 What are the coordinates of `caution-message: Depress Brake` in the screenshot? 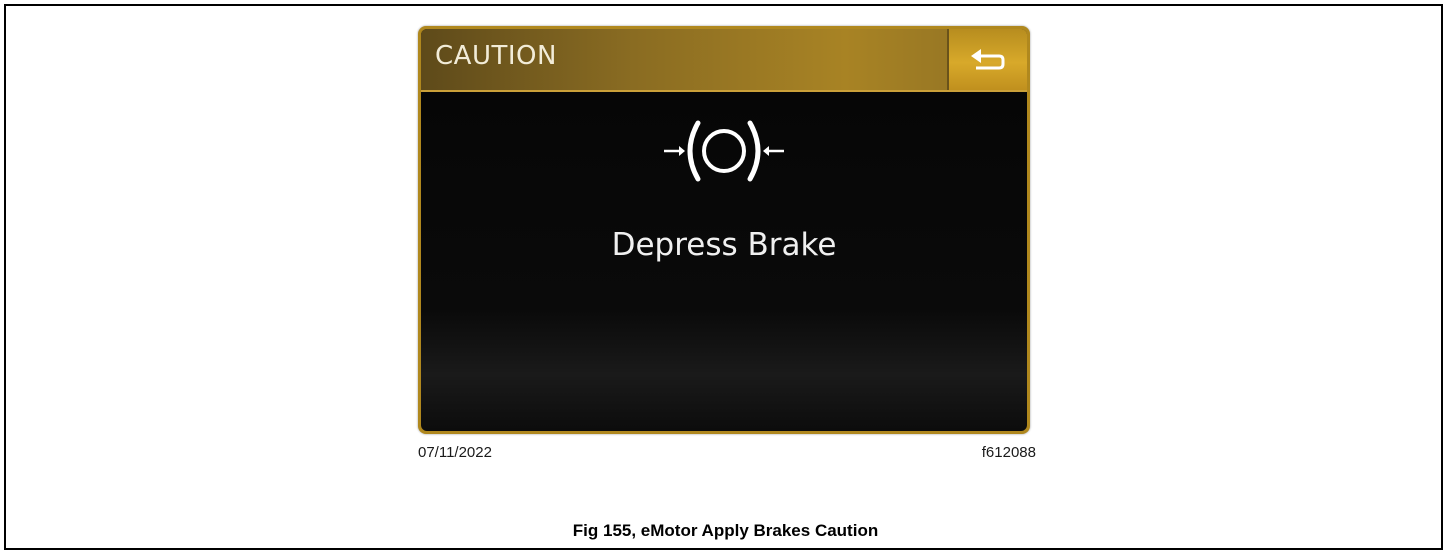 It's located at (724, 245).